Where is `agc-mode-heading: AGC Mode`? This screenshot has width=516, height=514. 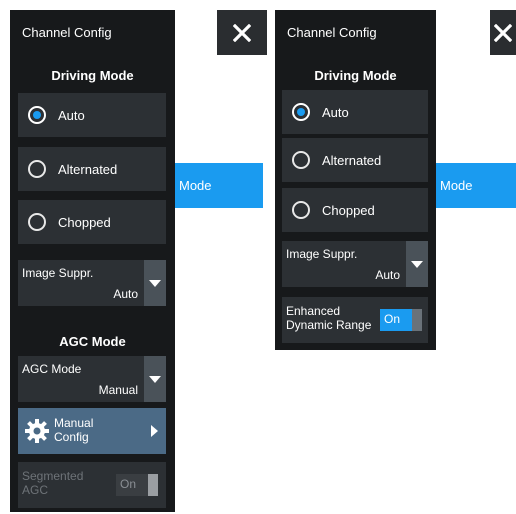
agc-mode-heading: AGC Mode is located at coordinates (92, 341).